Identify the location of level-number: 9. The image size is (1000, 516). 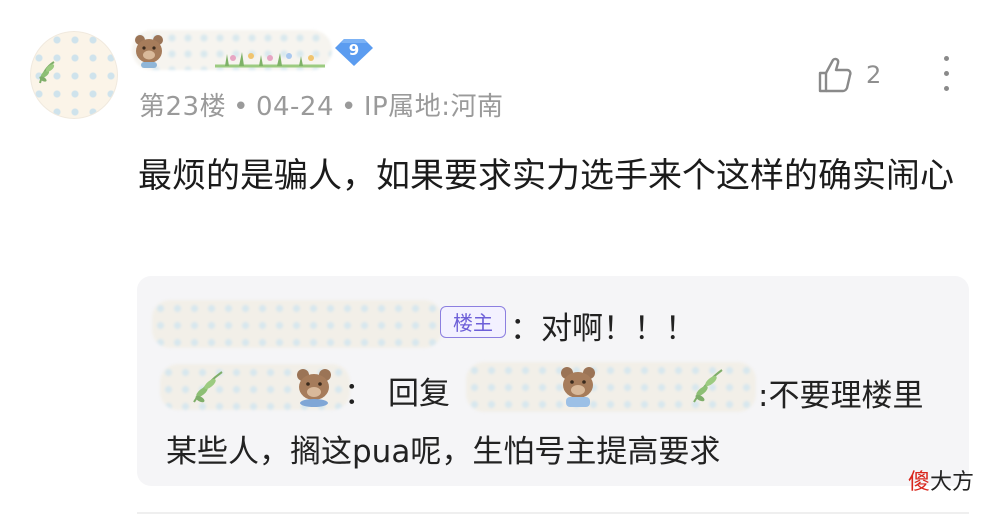
(354, 50).